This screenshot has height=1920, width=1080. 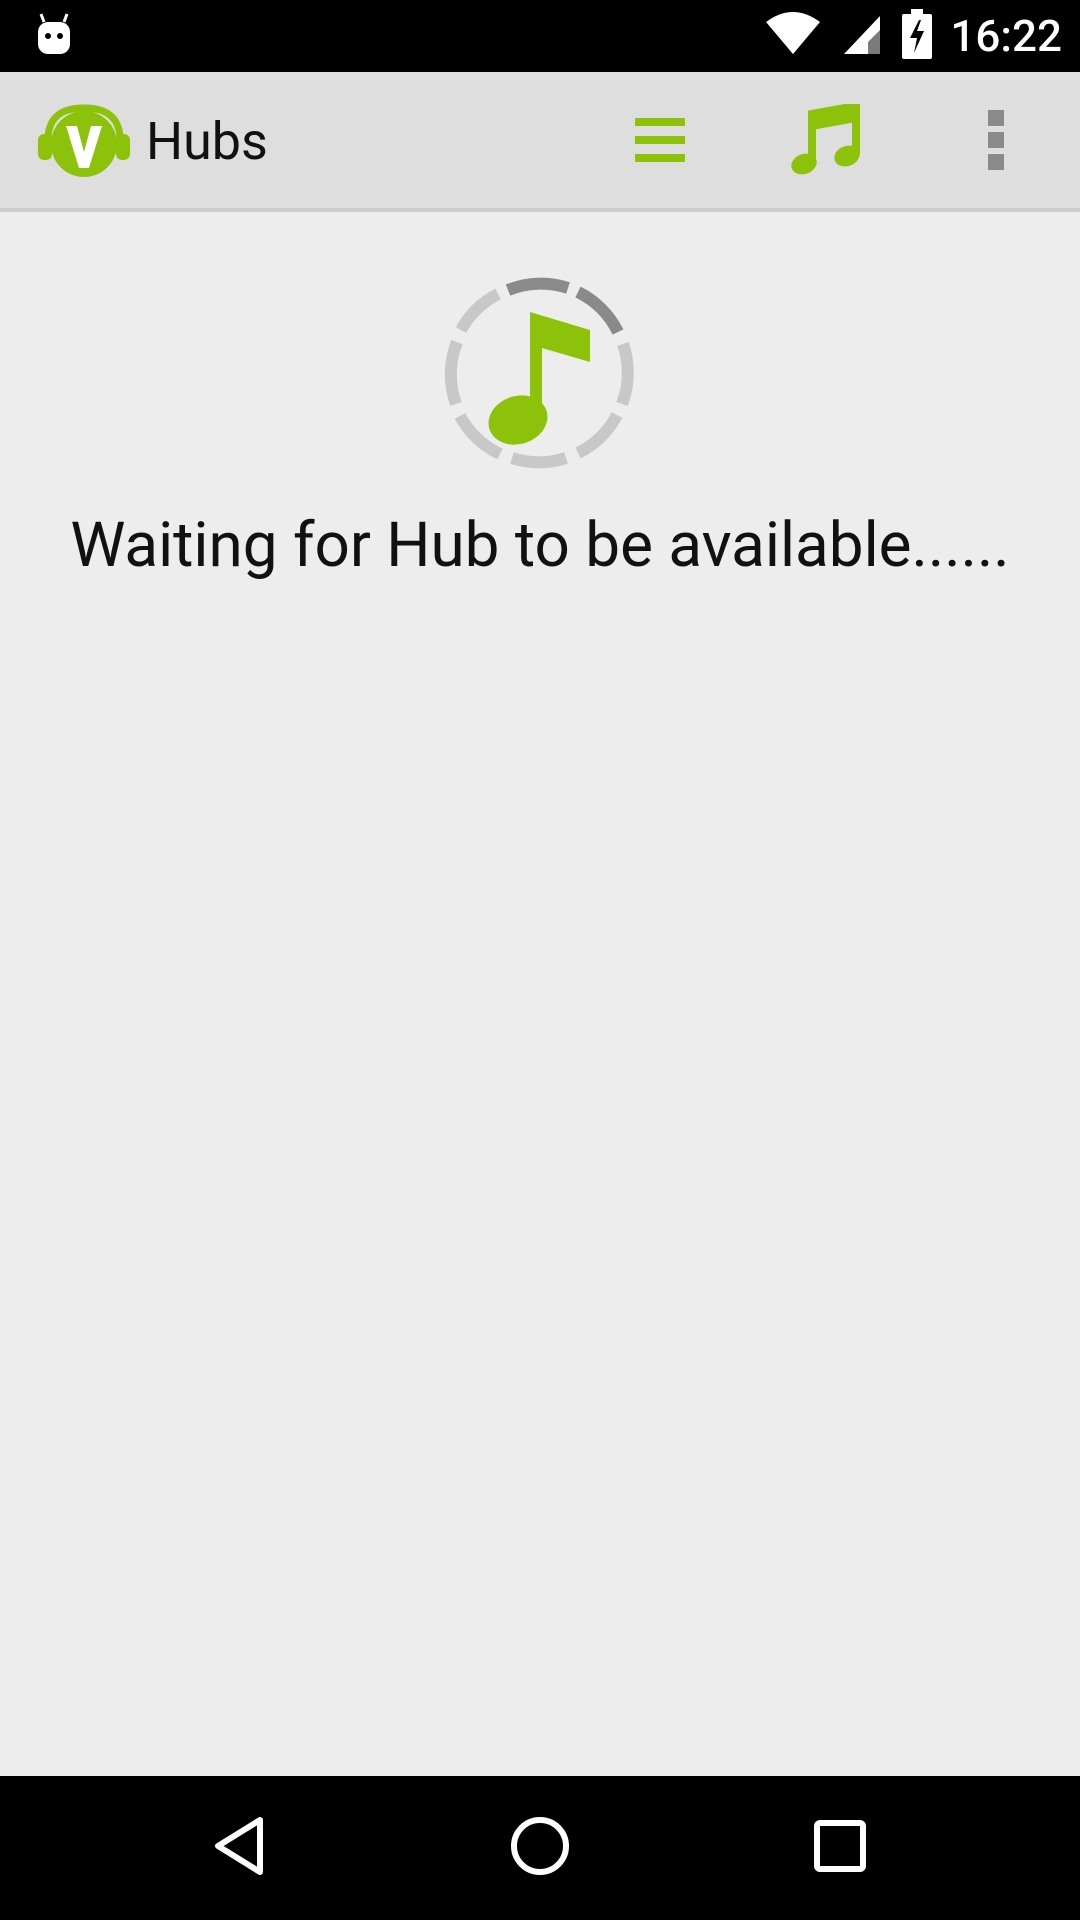 I want to click on navigation-bar, so click(x=540, y=1848).